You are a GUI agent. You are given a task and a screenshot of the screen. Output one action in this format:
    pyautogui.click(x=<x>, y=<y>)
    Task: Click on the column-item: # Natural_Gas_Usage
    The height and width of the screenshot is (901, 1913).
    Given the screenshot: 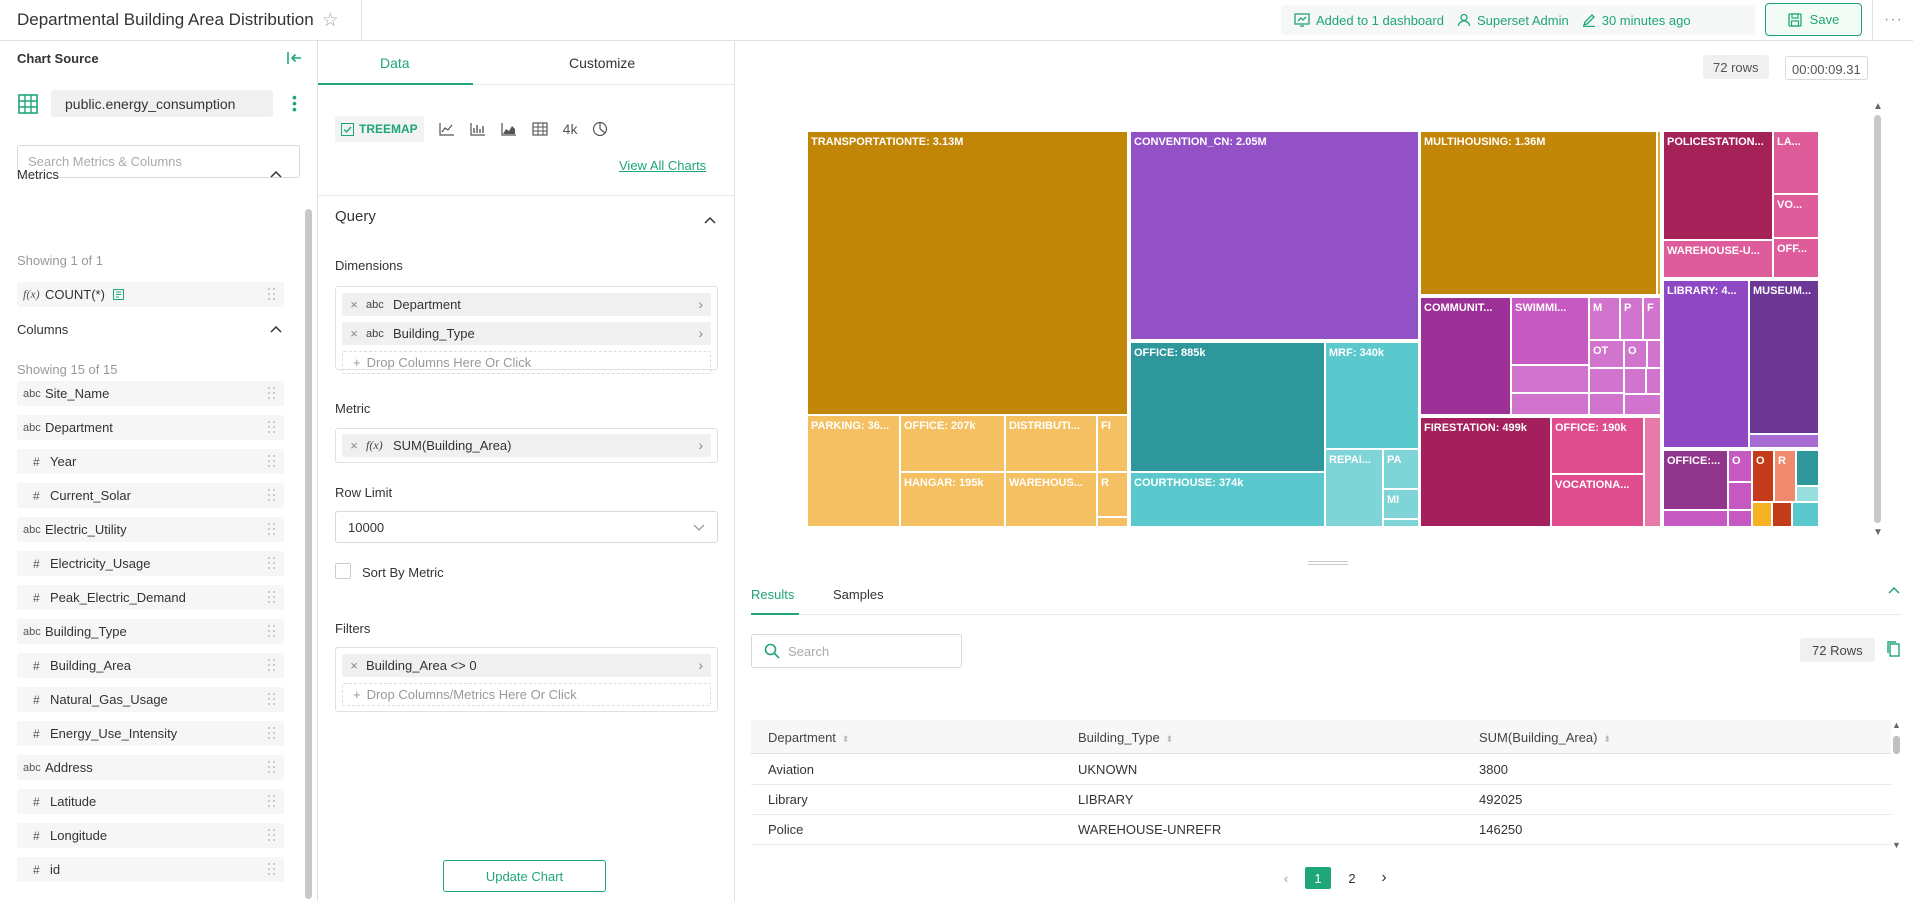 What is the action you would take?
    pyautogui.click(x=150, y=699)
    